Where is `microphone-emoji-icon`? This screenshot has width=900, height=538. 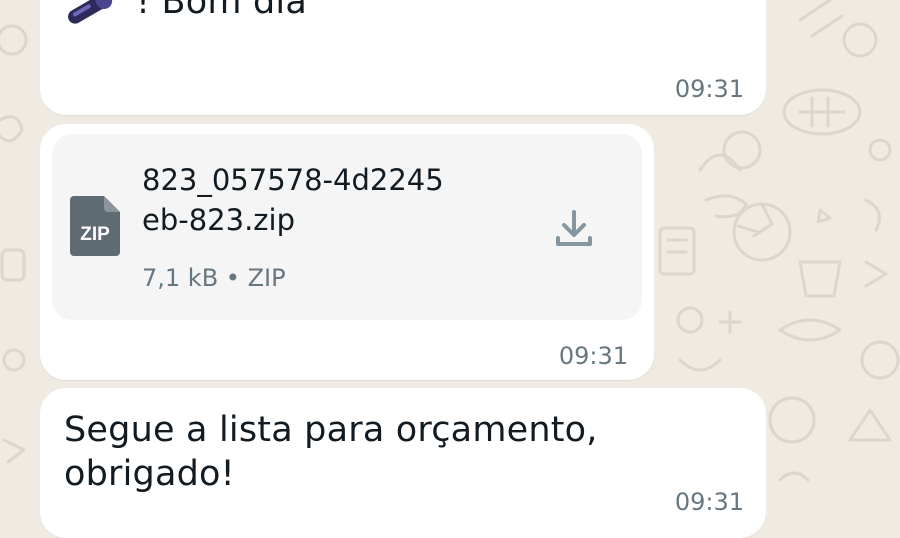 microphone-emoji-icon is located at coordinates (90, 12).